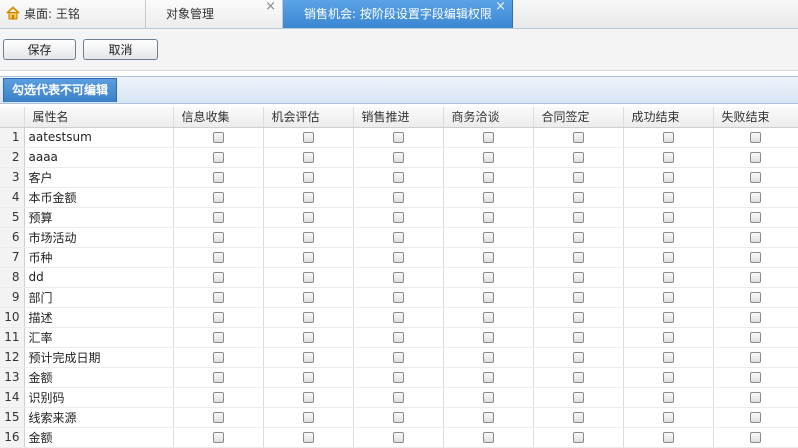 This screenshot has height=448, width=798. What do you see at coordinates (668, 117) in the screenshot?
I see `column-header: 成功结束` at bounding box center [668, 117].